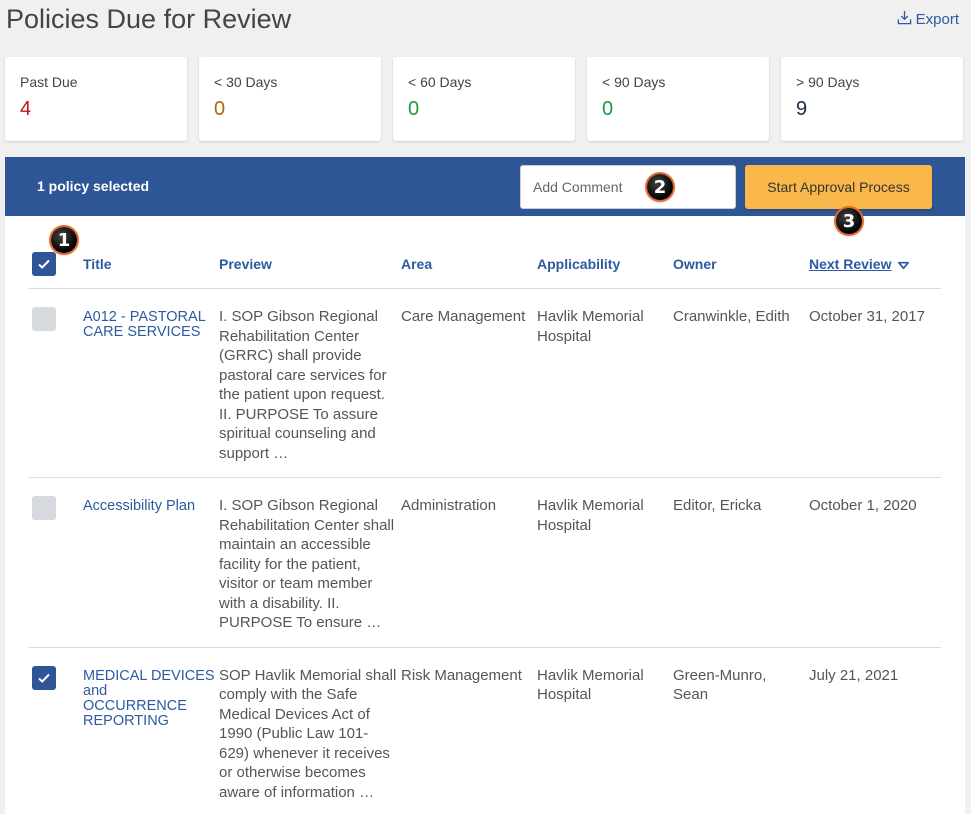  Describe the element at coordinates (26, 109) in the screenshot. I see `stat-value: 4` at that location.